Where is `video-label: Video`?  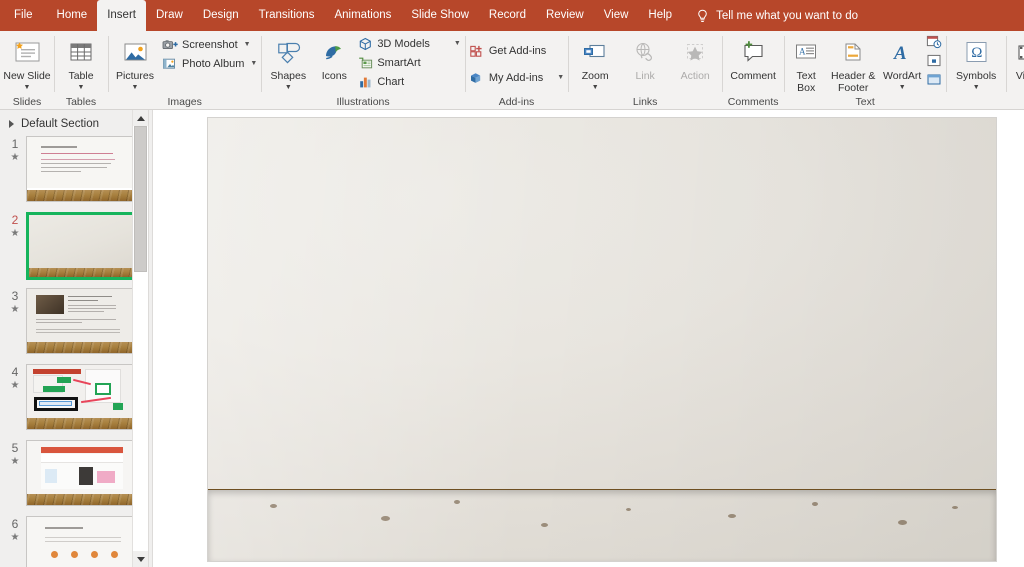
video-label: Video is located at coordinates (1019, 76).